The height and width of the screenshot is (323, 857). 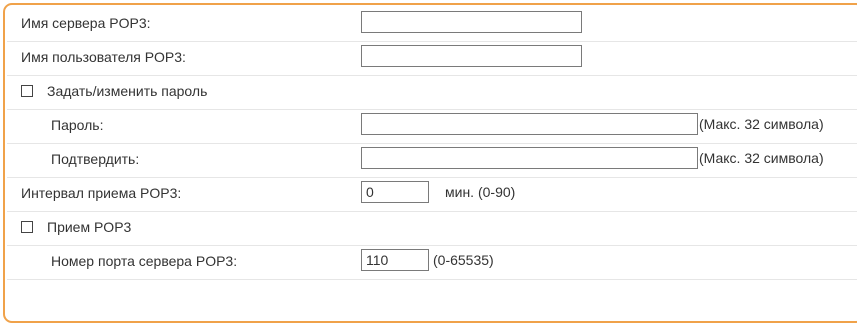 I want to click on pop3-user-label: Имя пользователя POP3:, so click(x=103, y=57).